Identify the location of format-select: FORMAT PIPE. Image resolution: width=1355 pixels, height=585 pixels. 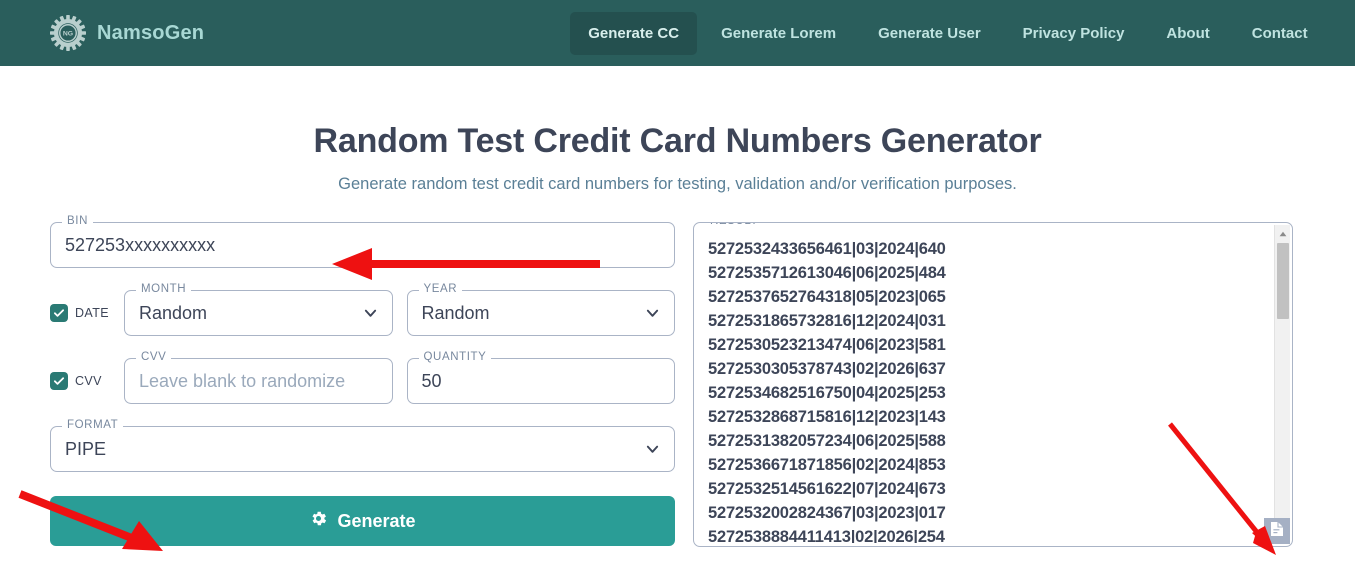
(362, 445).